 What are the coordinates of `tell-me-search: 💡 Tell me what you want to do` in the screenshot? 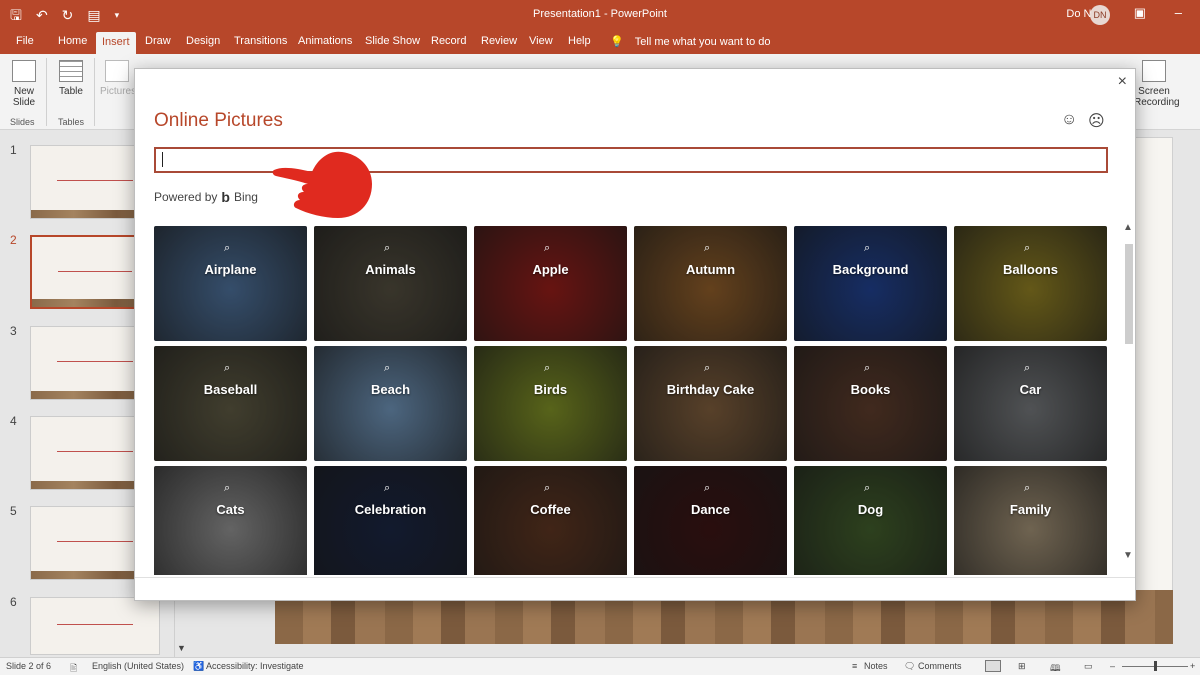 It's located at (690, 41).